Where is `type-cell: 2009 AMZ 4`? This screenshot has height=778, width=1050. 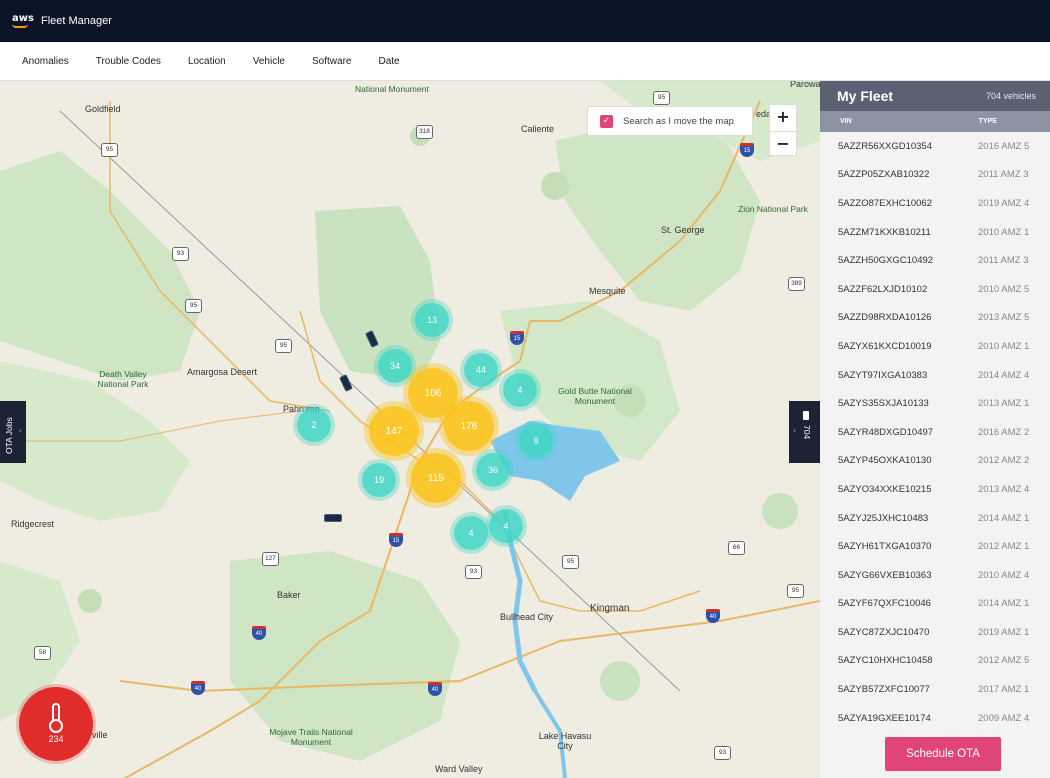
type-cell: 2009 AMZ 4 is located at coordinates (1004, 718).